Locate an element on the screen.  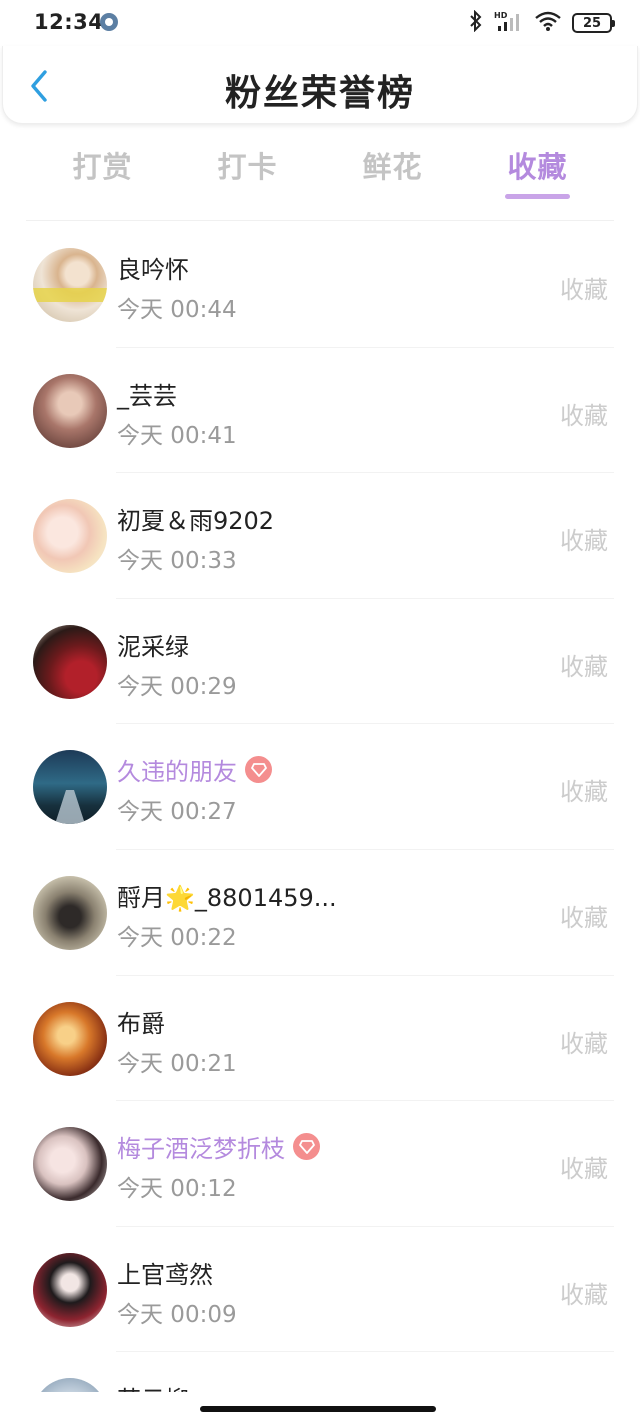
list-item: 梅子酒泛梦折枝 今天 00:12 收藏 is located at coordinates (320, 1164).